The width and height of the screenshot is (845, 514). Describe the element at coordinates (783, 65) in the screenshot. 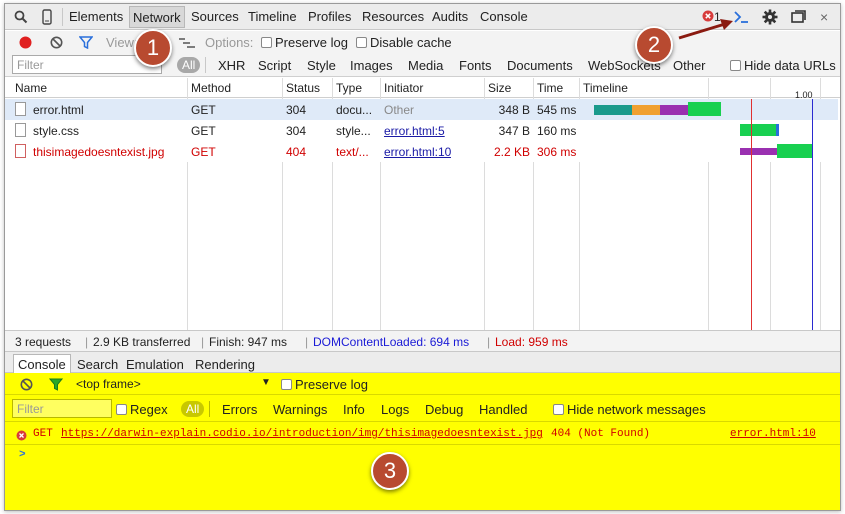

I see `hide-data-urls-checkbox: Hide data URLs` at that location.